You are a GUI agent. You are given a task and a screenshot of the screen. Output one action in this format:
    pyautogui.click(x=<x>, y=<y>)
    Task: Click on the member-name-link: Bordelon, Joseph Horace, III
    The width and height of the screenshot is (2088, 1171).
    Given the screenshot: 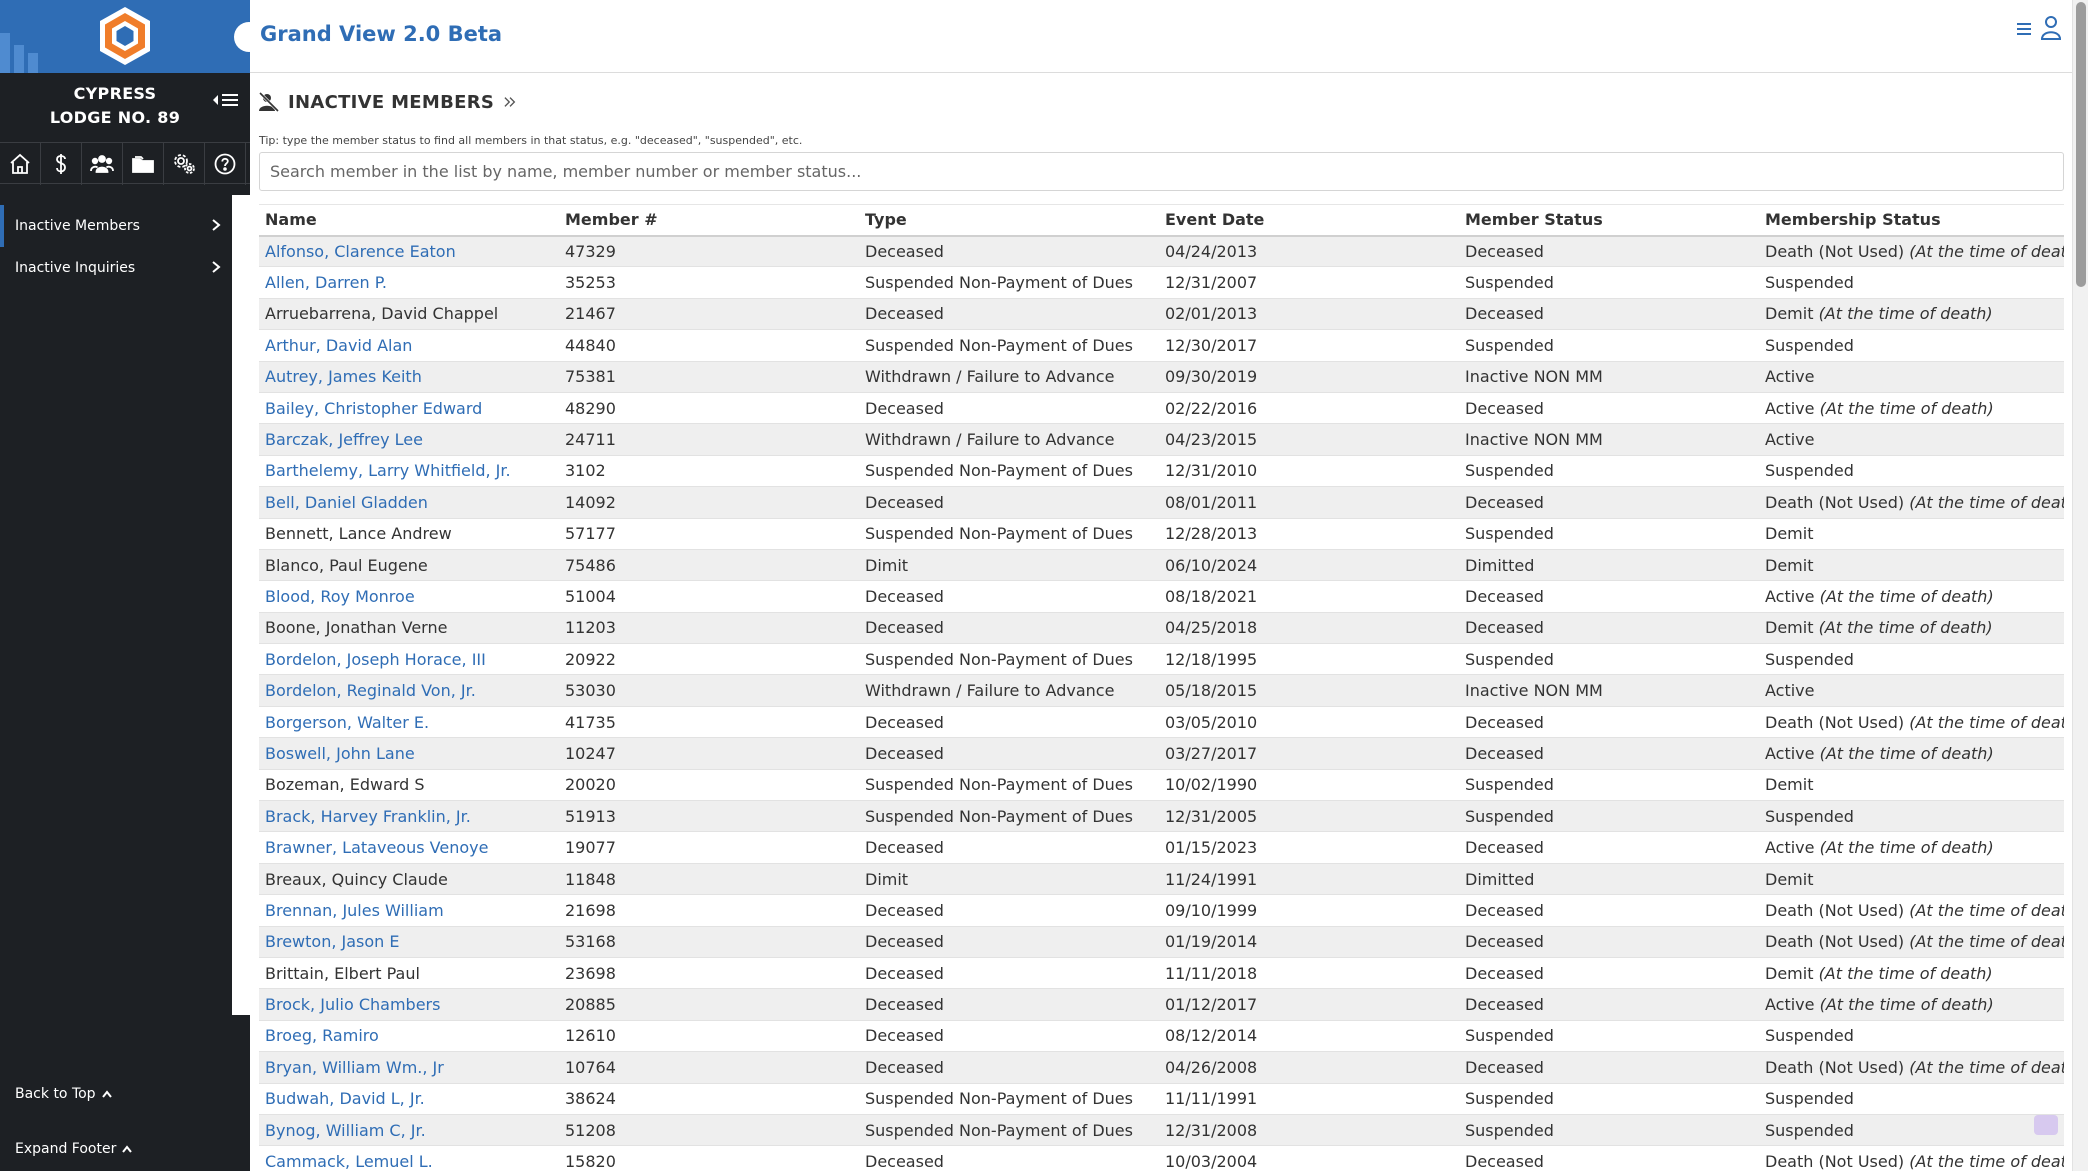 What is the action you would take?
    pyautogui.click(x=375, y=659)
    